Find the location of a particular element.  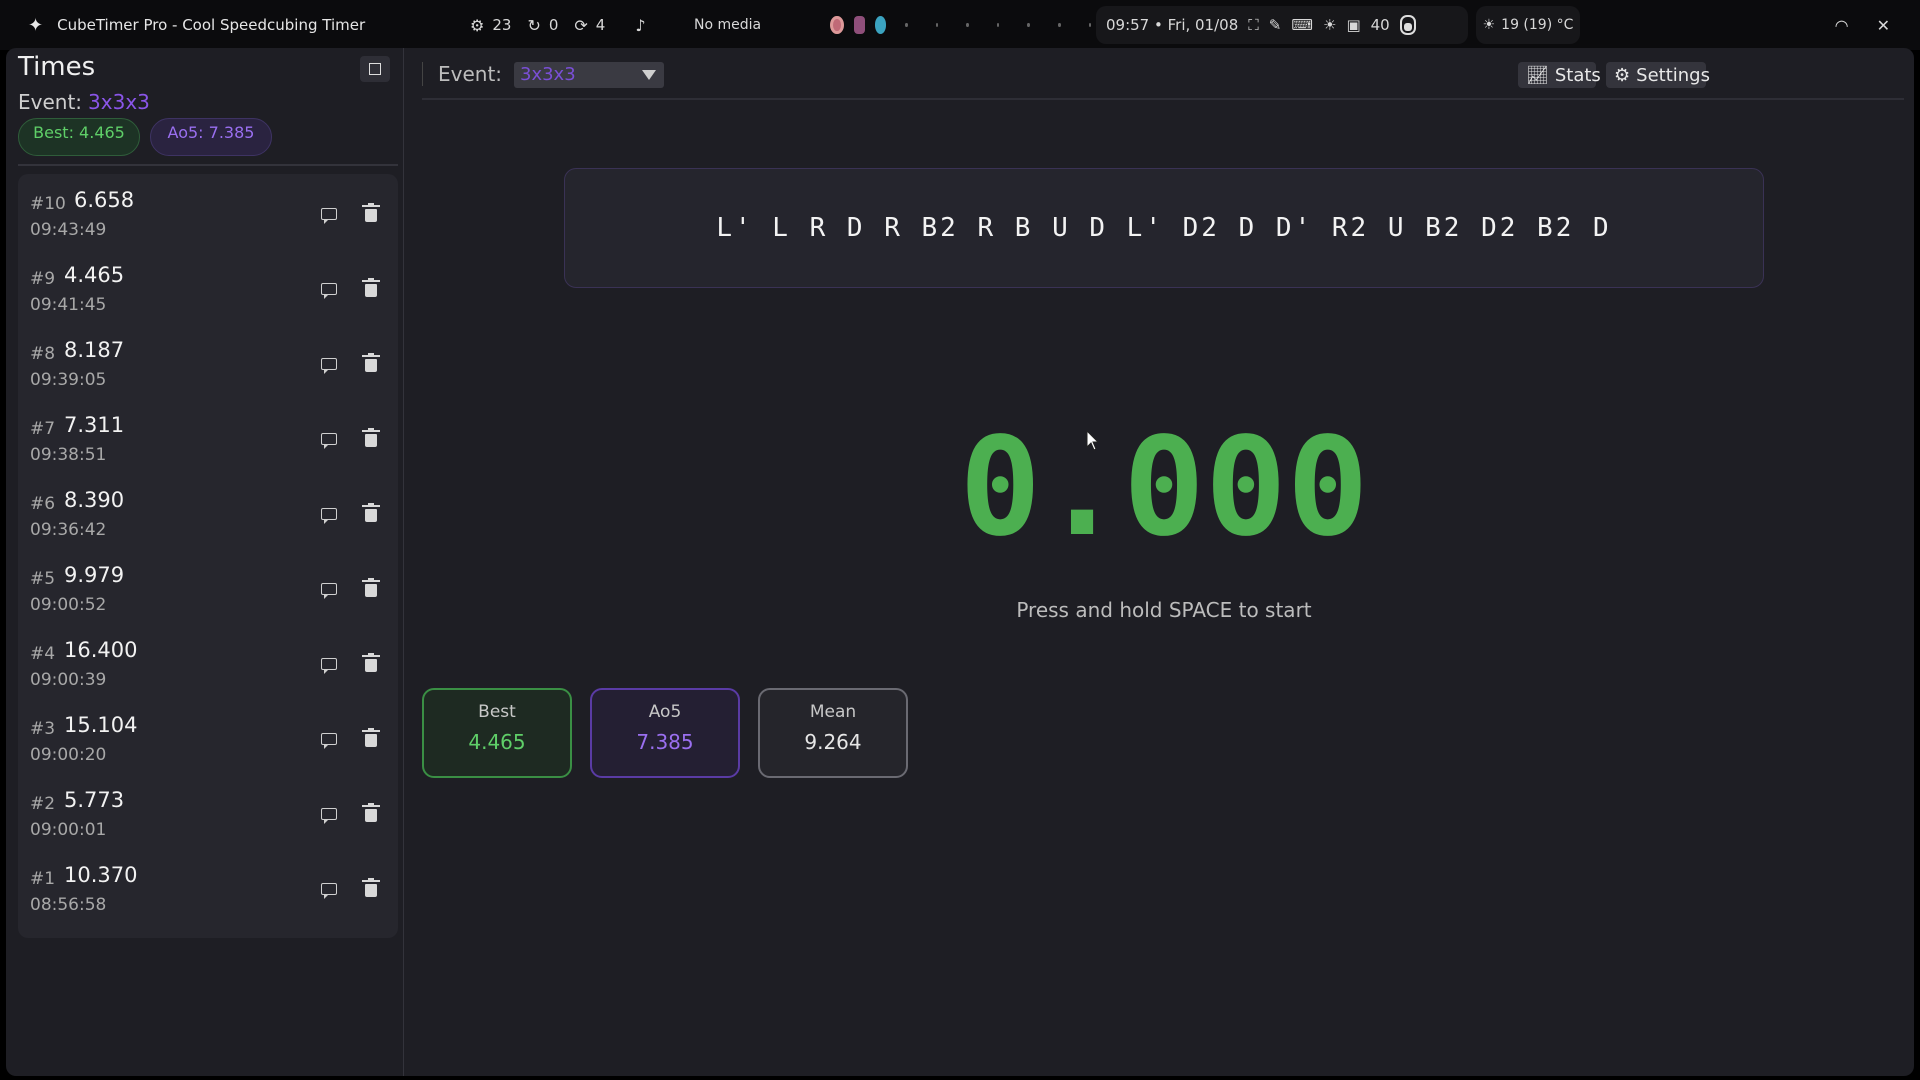

maximize-button is located at coordinates (375, 69).